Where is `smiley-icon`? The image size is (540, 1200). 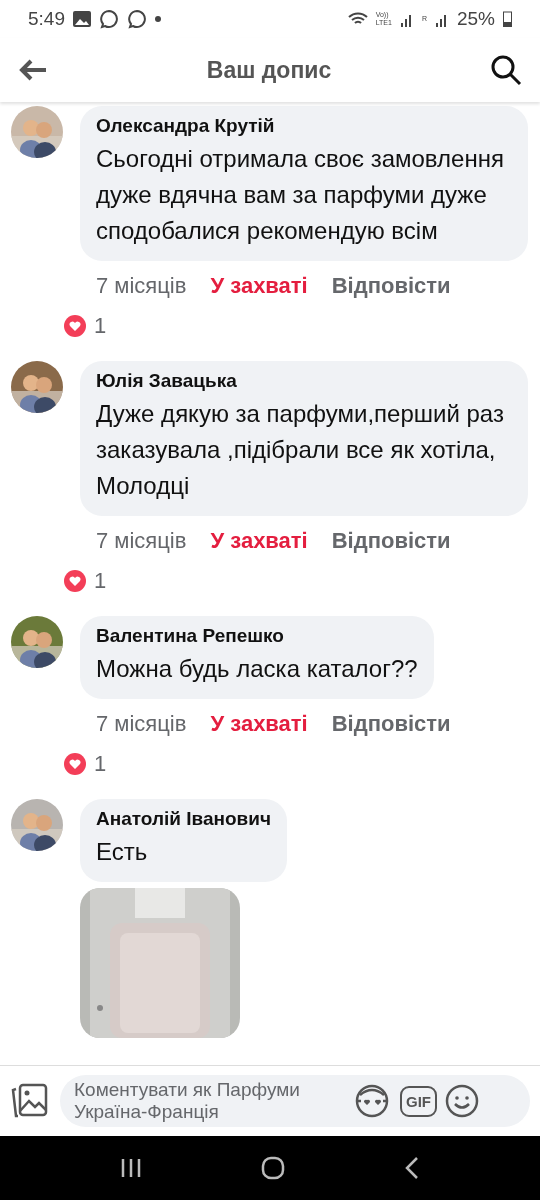
smiley-icon is located at coordinates (462, 1101).